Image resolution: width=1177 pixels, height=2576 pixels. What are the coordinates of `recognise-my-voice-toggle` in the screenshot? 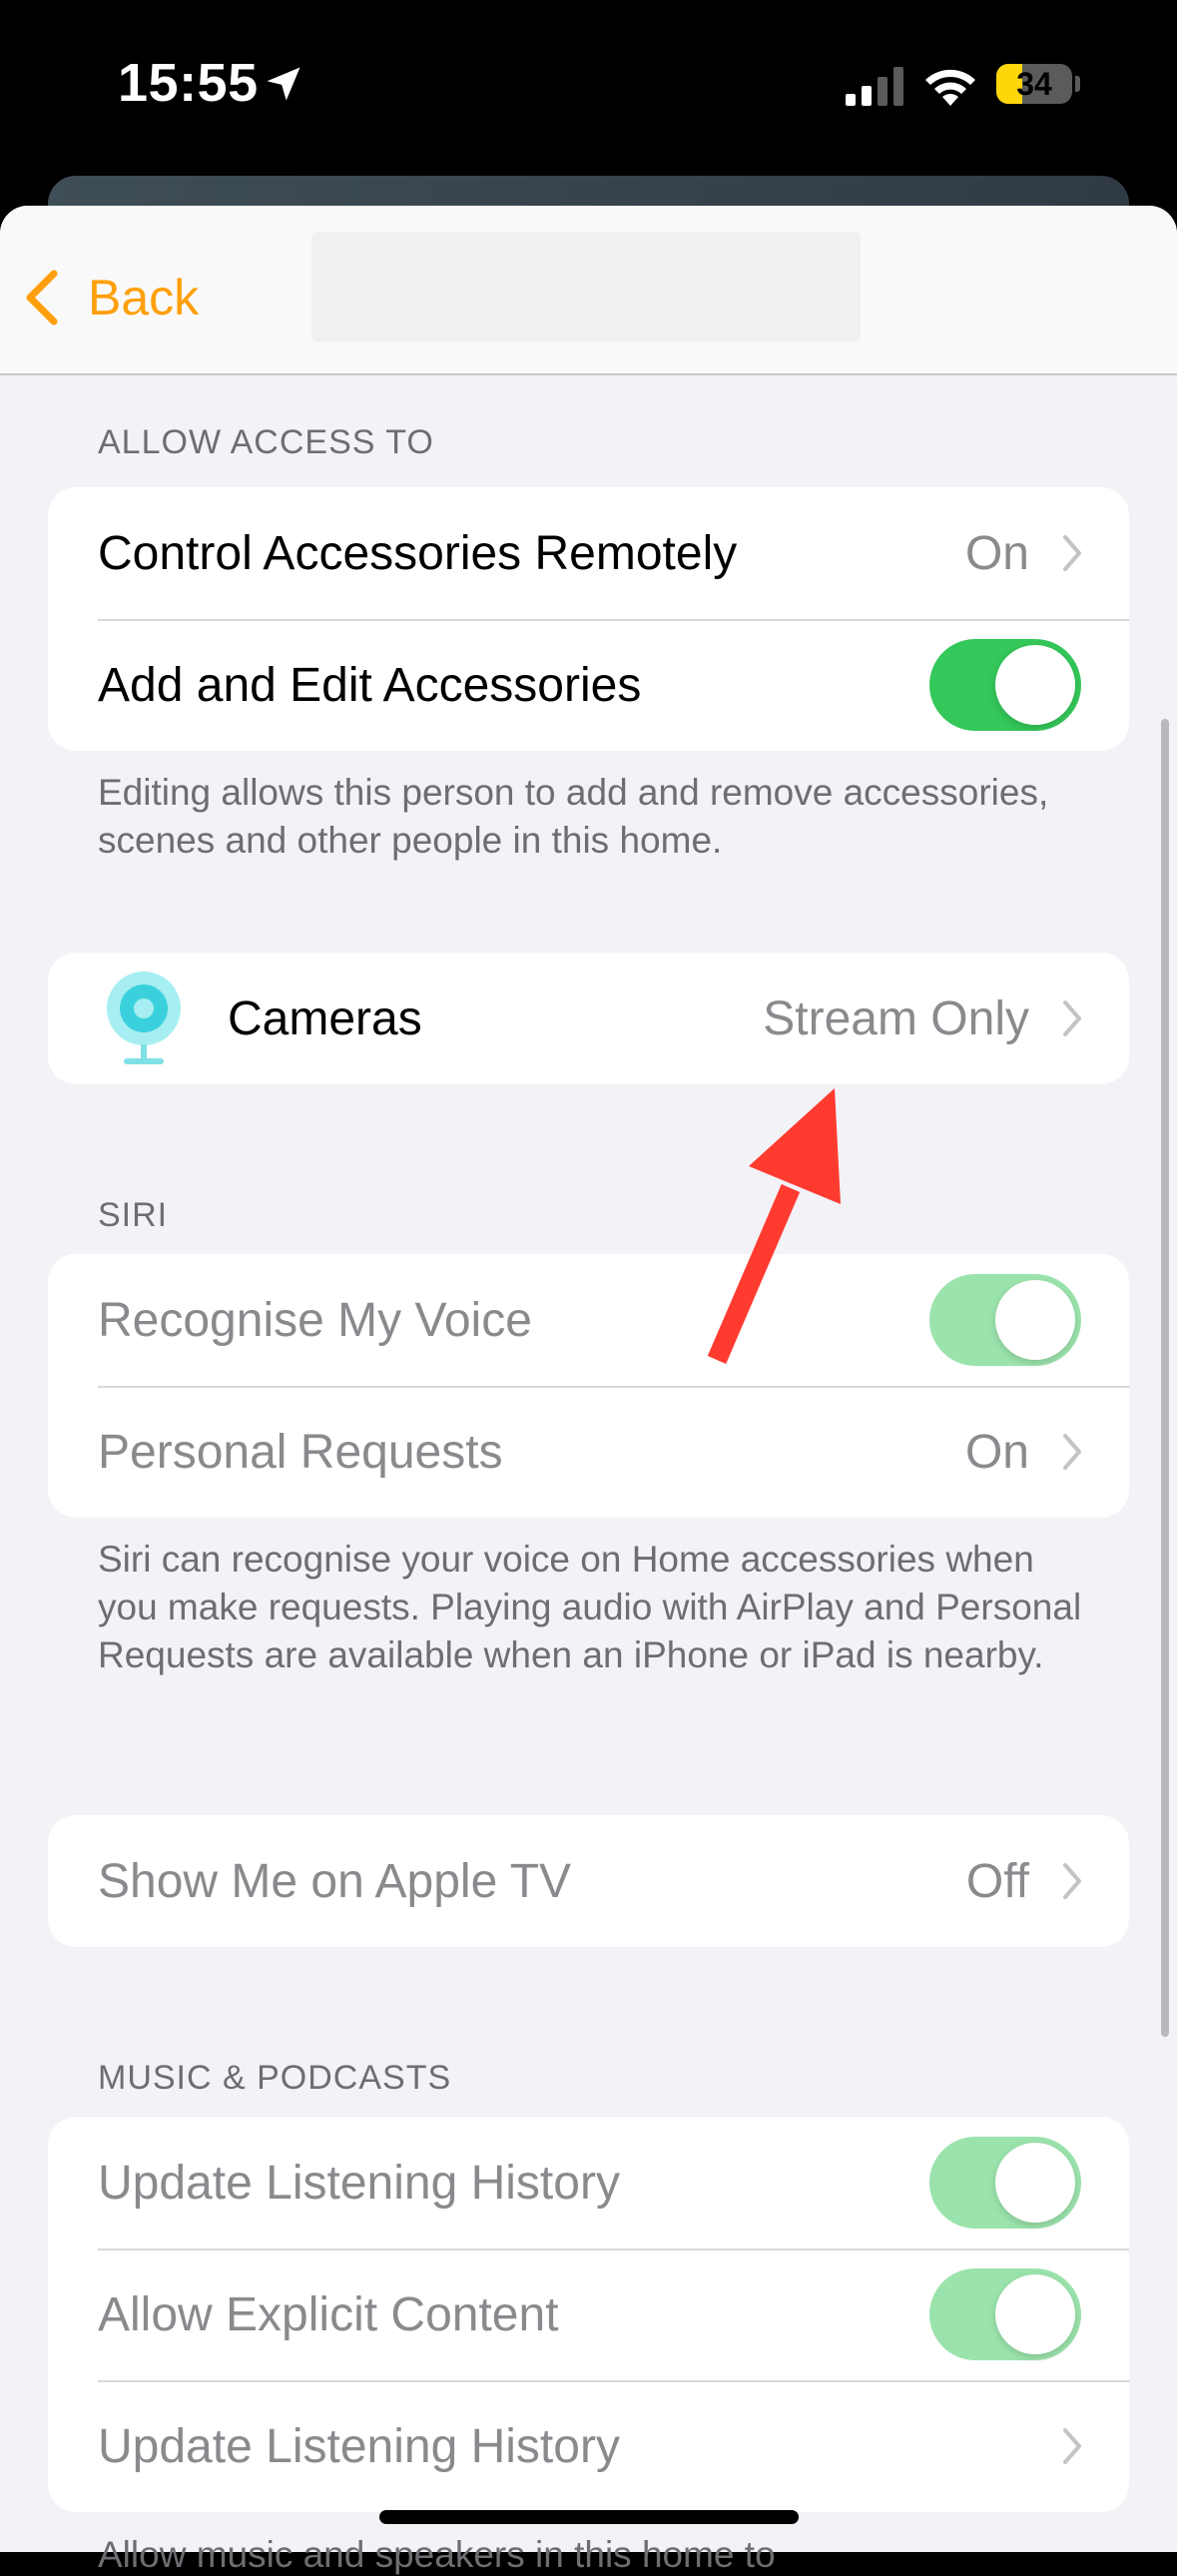 It's located at (1005, 1320).